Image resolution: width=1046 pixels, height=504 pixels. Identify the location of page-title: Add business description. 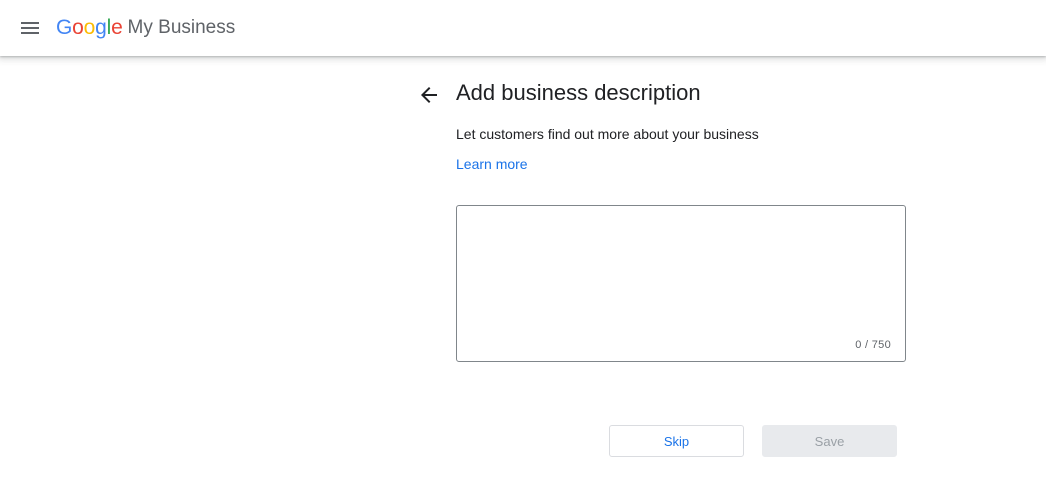
(578, 92).